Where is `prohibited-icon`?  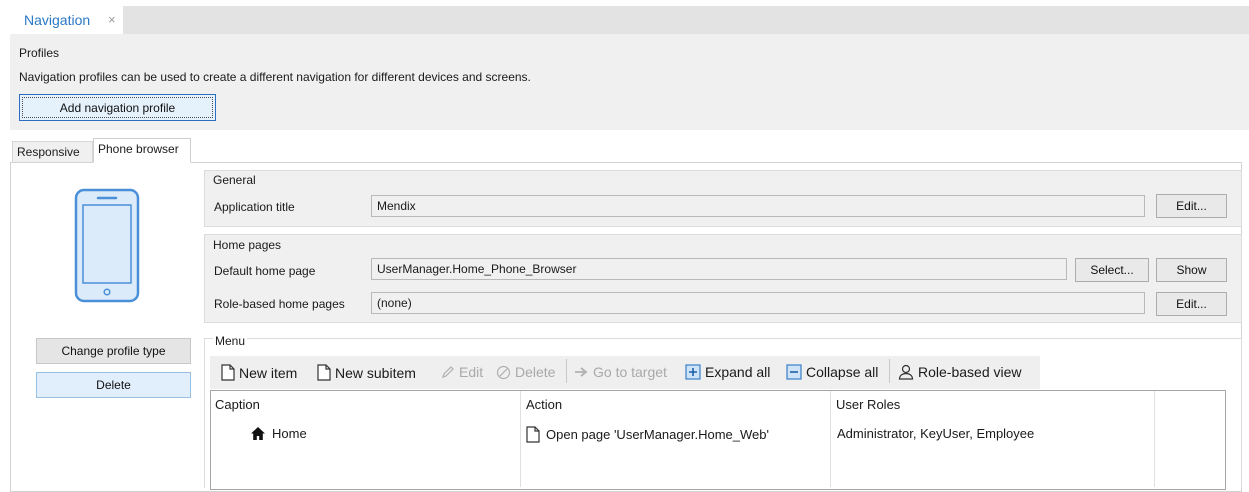
prohibited-icon is located at coordinates (503, 372).